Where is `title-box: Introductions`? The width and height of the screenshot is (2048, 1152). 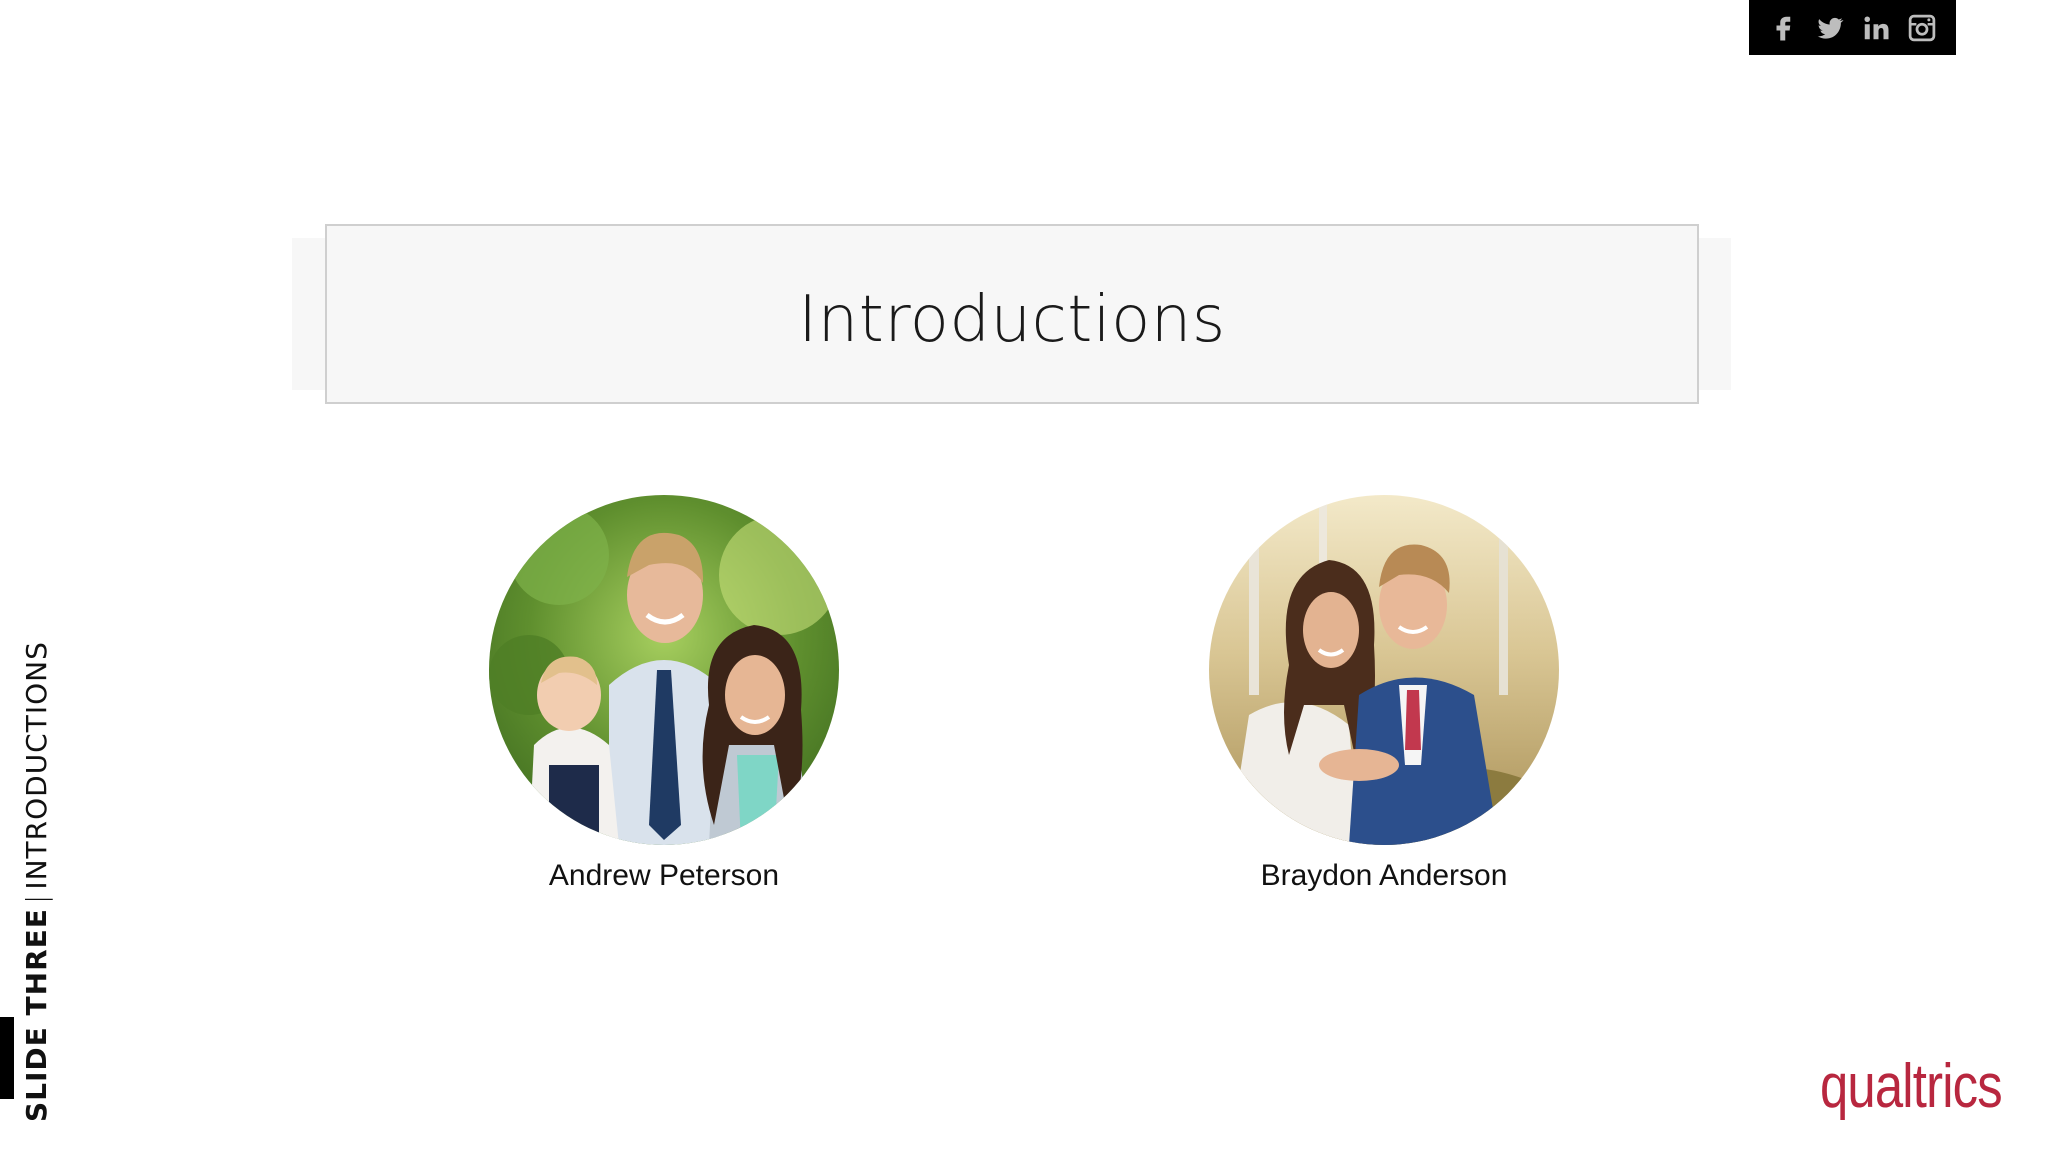
title-box: Introductions is located at coordinates (1012, 314).